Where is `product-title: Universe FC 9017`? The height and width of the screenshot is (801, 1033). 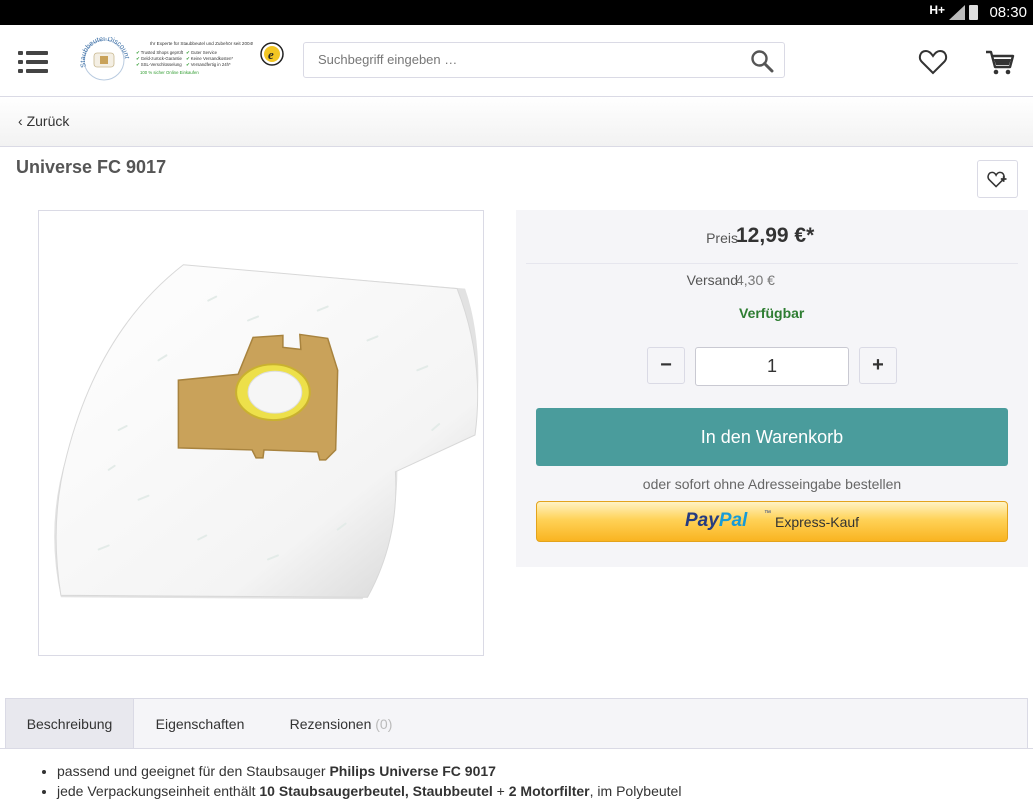
product-title: Universe FC 9017 is located at coordinates (91, 167).